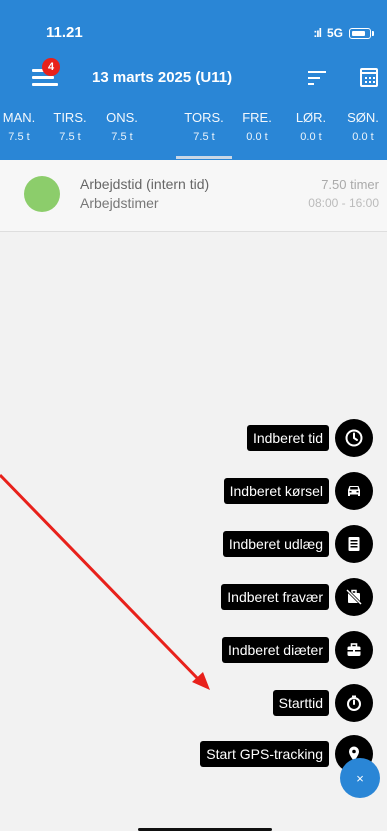 The height and width of the screenshot is (831, 387). What do you see at coordinates (322, 703) in the screenshot?
I see `fab-start-time: Starttid` at bounding box center [322, 703].